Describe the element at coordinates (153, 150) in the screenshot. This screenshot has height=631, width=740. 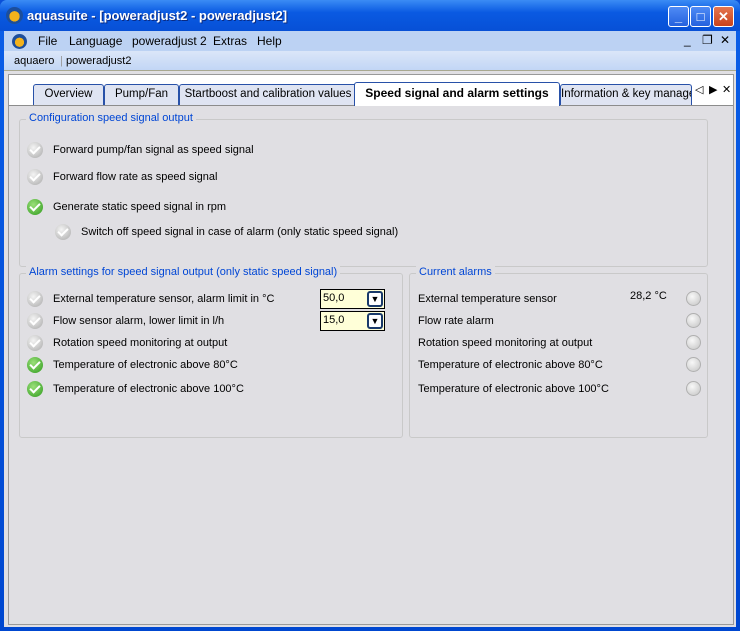
I see `label-forward-pump: Forward pump/fan signal as speed signal` at that location.